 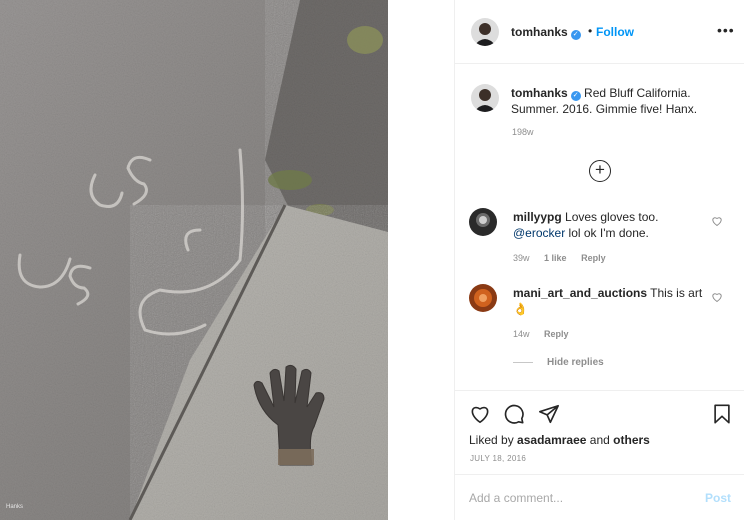 What do you see at coordinates (485, 98) in the screenshot?
I see `caption-avatar` at bounding box center [485, 98].